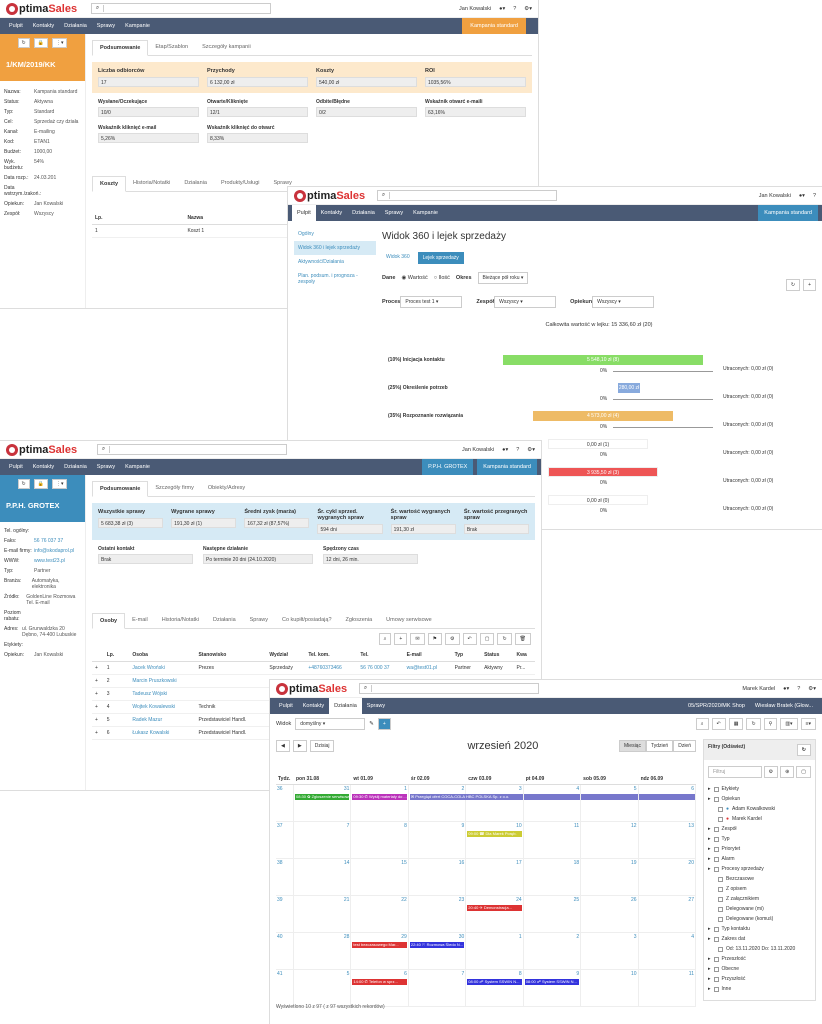 The image size is (822, 1024). Describe the element at coordinates (667, 840) in the screenshot. I see `day-cell: 13` at that location.